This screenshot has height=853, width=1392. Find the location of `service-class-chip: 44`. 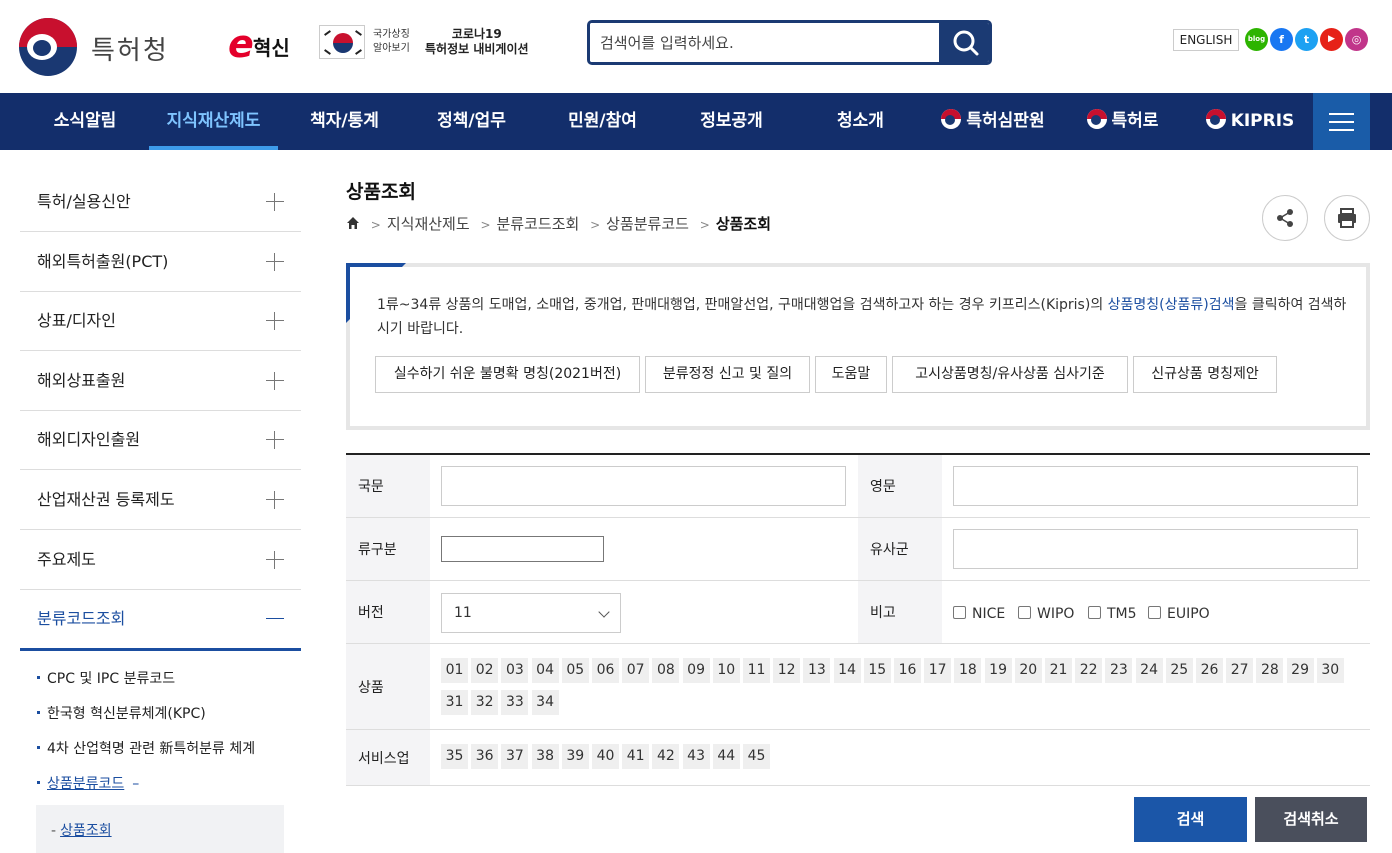

service-class-chip: 44 is located at coordinates (726, 756).